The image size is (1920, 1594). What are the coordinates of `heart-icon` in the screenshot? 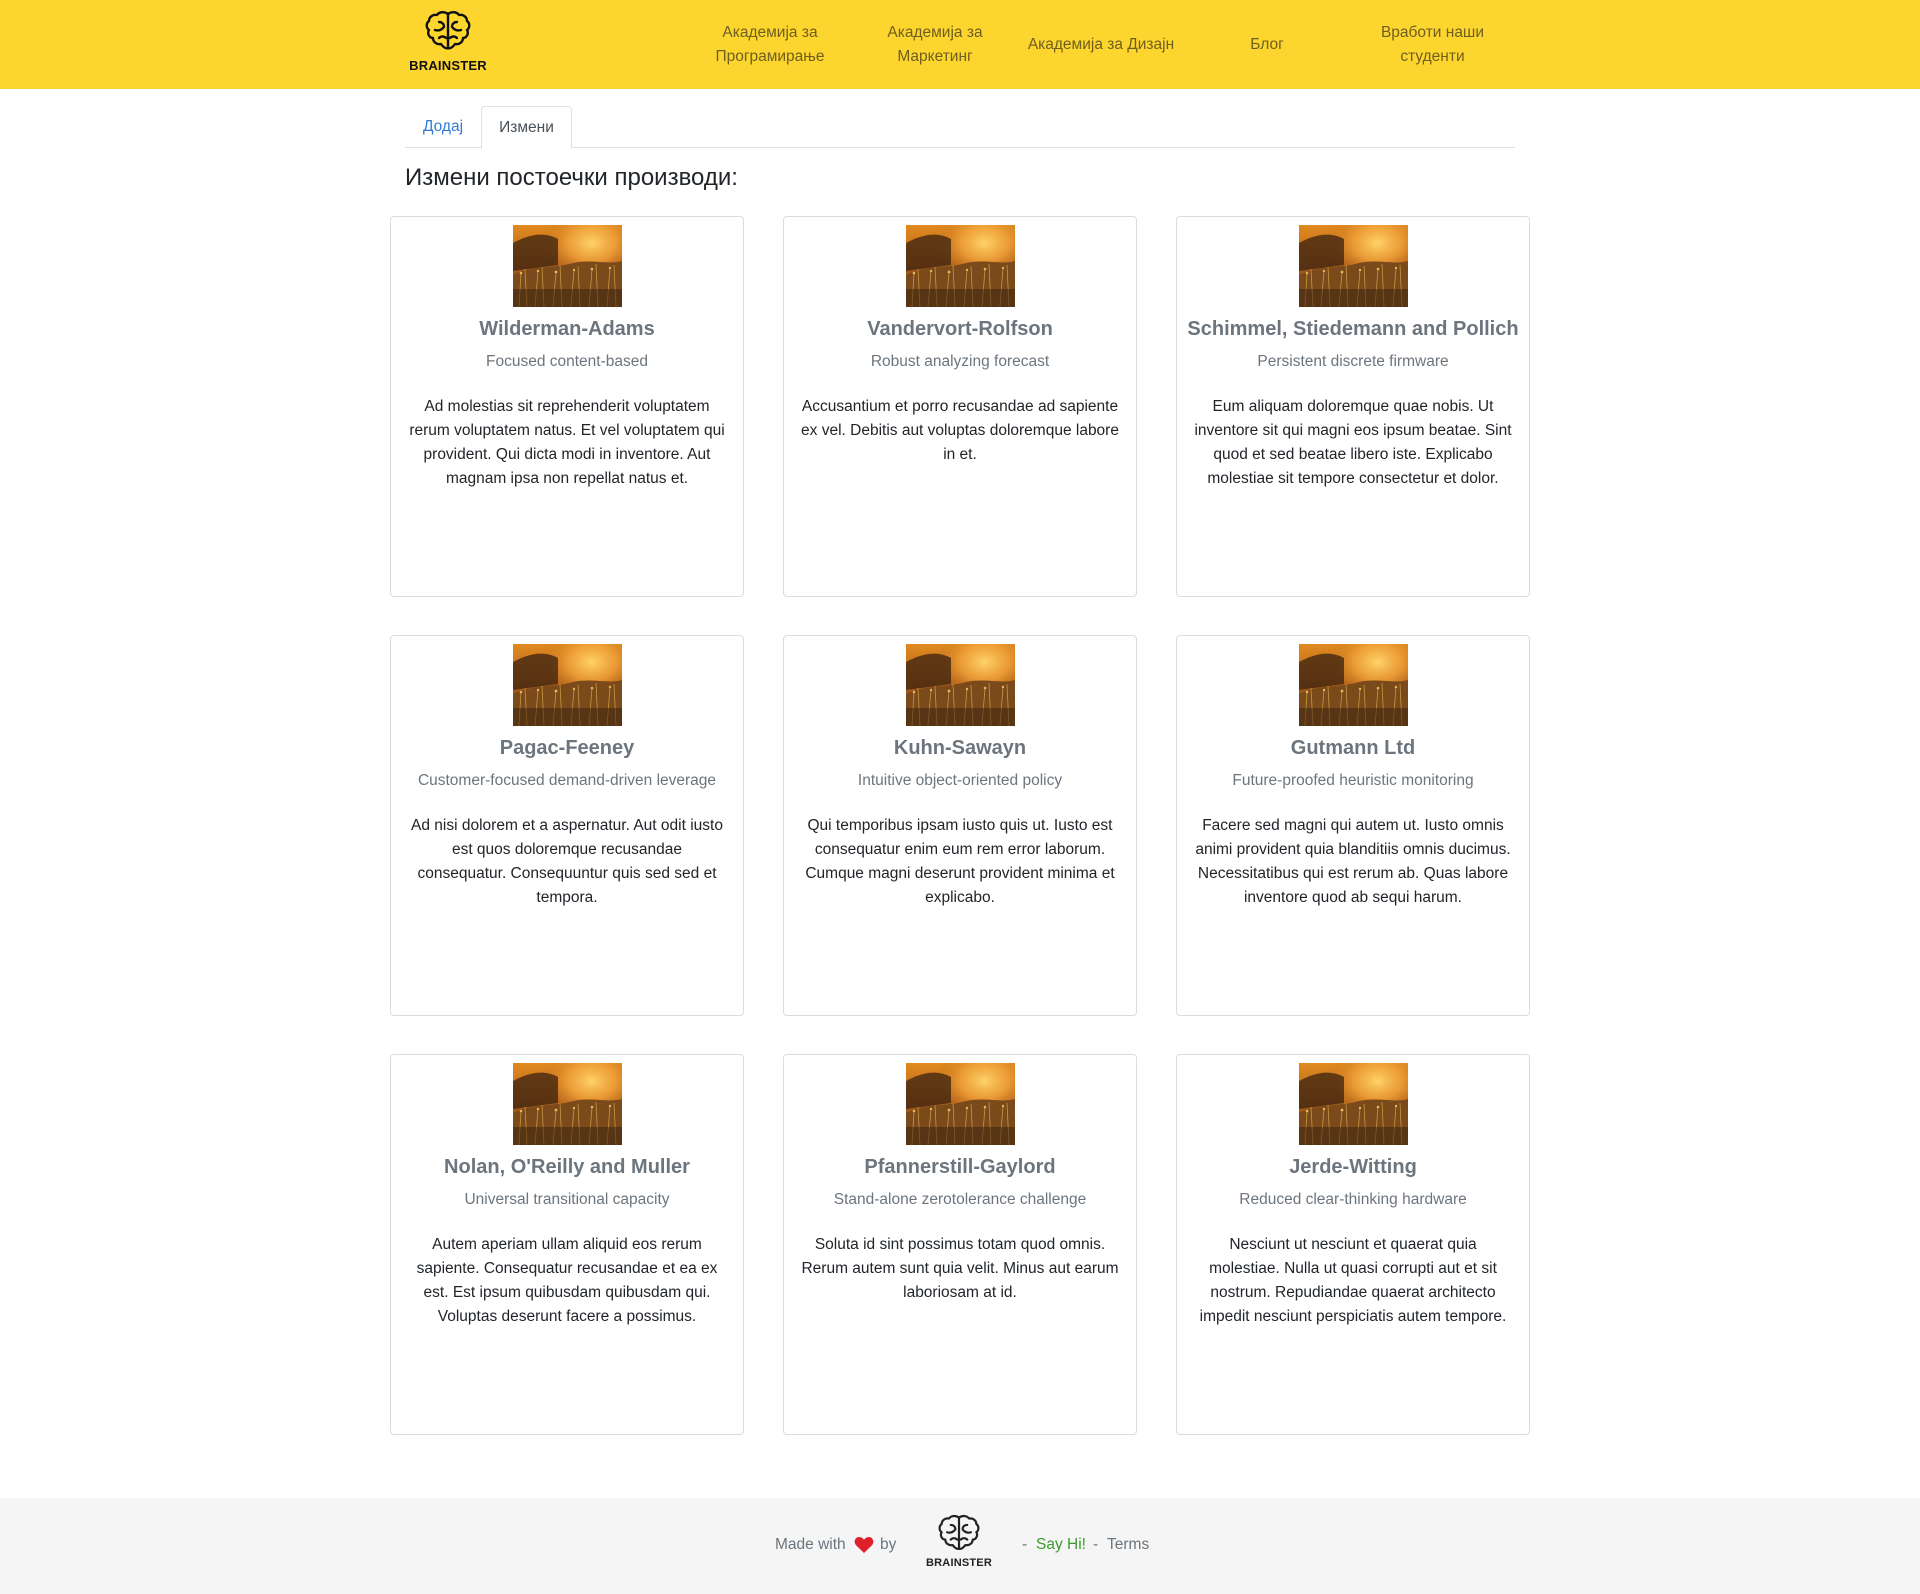 It's located at (864, 1544).